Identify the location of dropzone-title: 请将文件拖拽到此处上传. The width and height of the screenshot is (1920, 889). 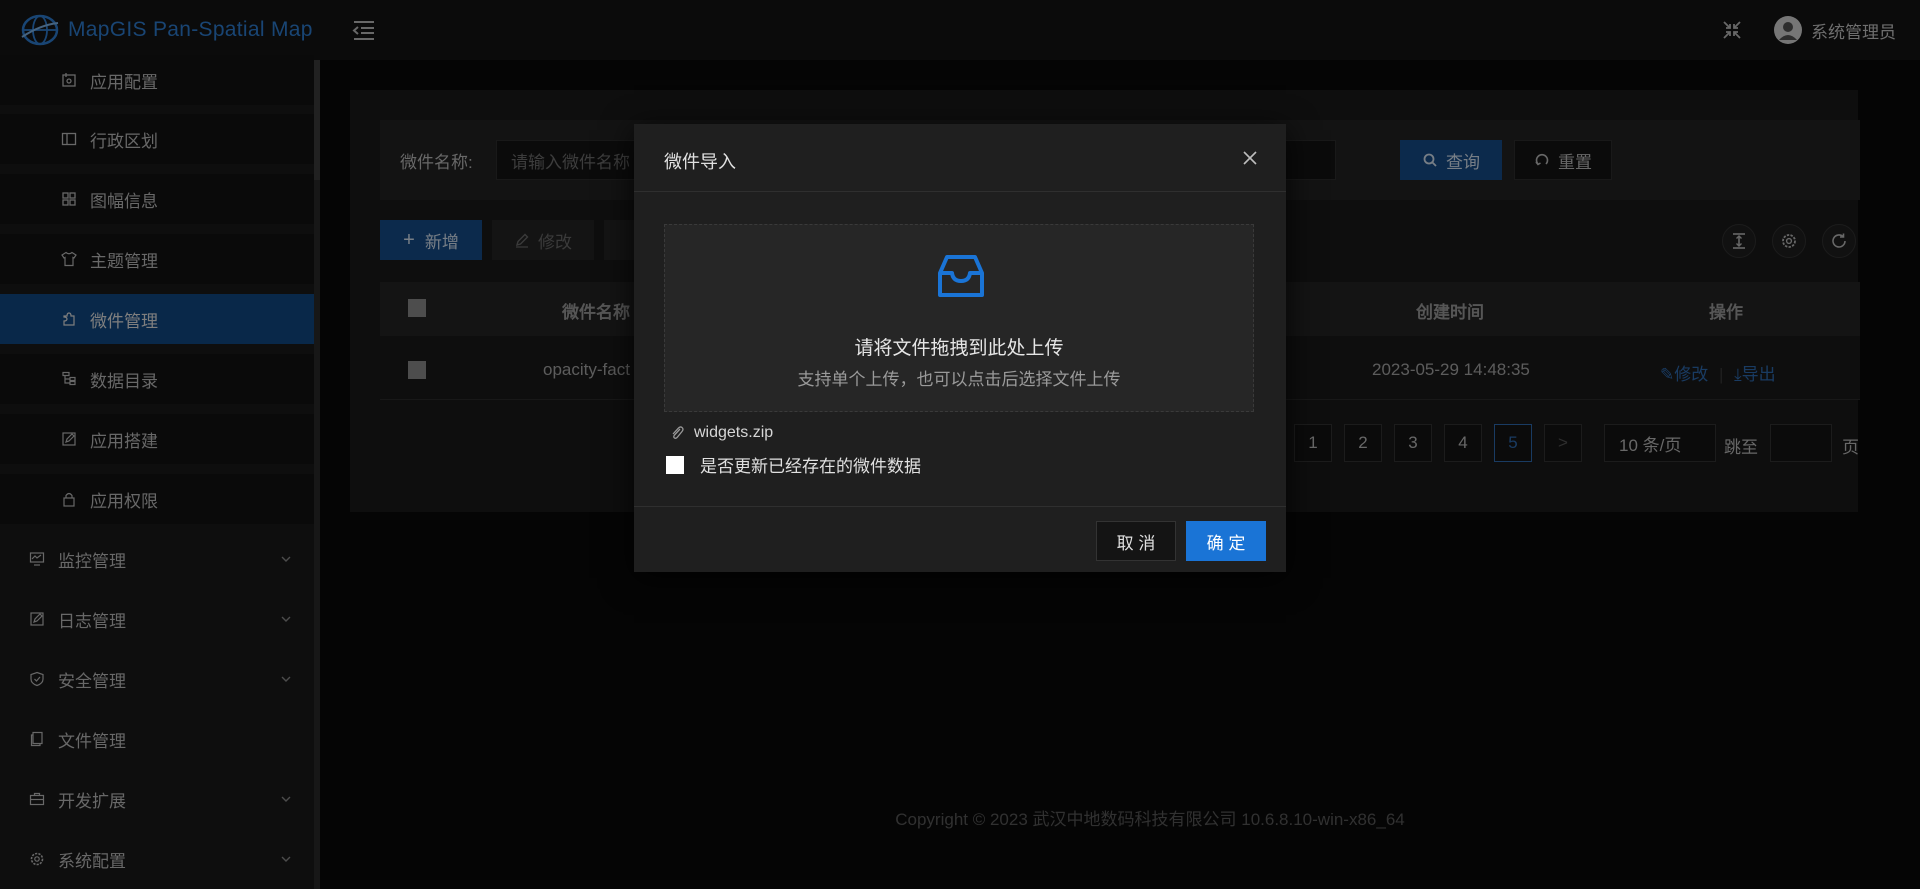
(959, 348).